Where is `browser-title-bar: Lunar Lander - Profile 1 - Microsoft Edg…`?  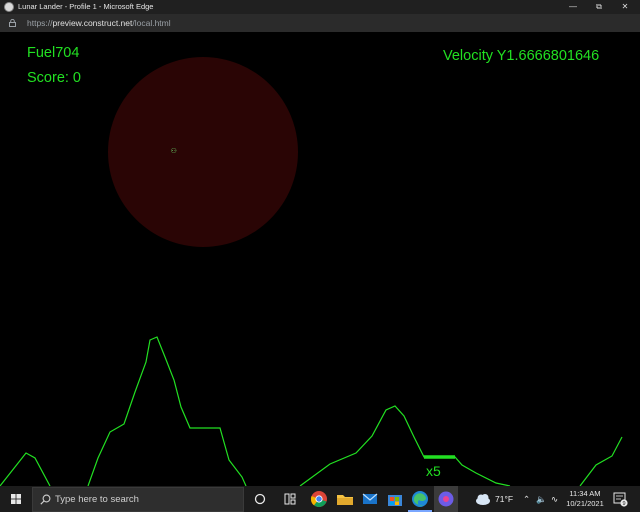 browser-title-bar: Lunar Lander - Profile 1 - Microsoft Edg… is located at coordinates (320, 7).